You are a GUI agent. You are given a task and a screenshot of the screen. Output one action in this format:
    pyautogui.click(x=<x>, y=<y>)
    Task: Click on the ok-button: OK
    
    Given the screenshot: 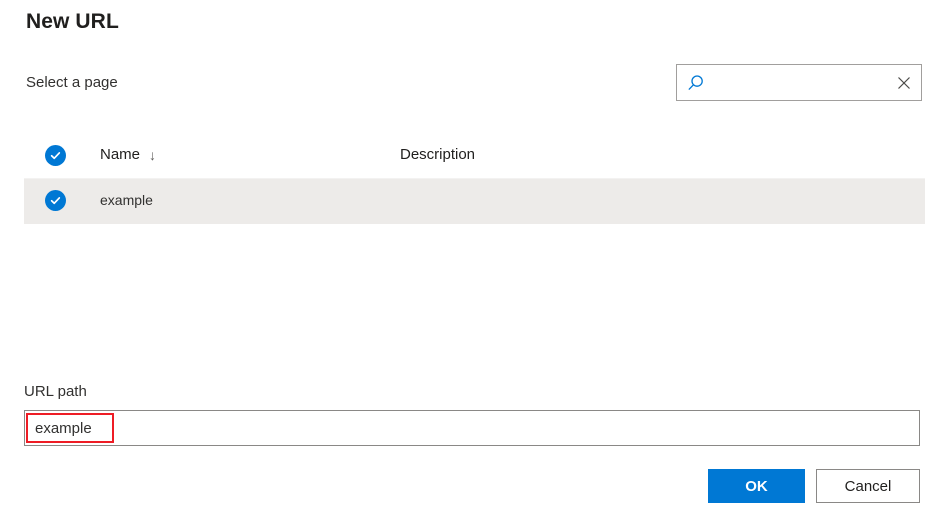 What is the action you would take?
    pyautogui.click(x=756, y=486)
    